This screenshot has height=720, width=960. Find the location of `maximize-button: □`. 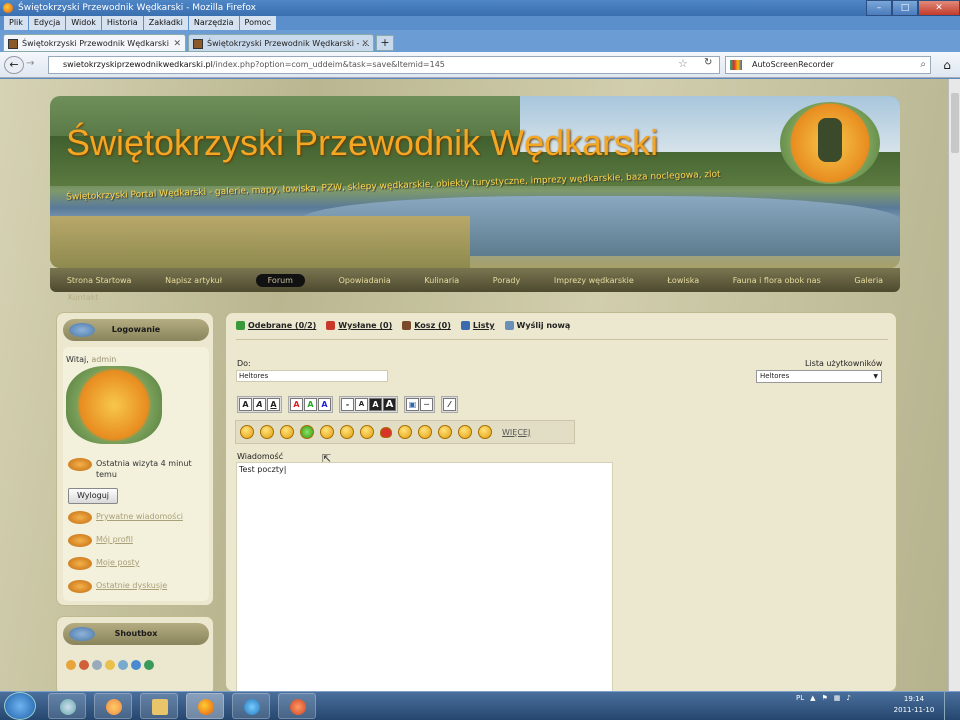

maximize-button: □ is located at coordinates (905, 8).